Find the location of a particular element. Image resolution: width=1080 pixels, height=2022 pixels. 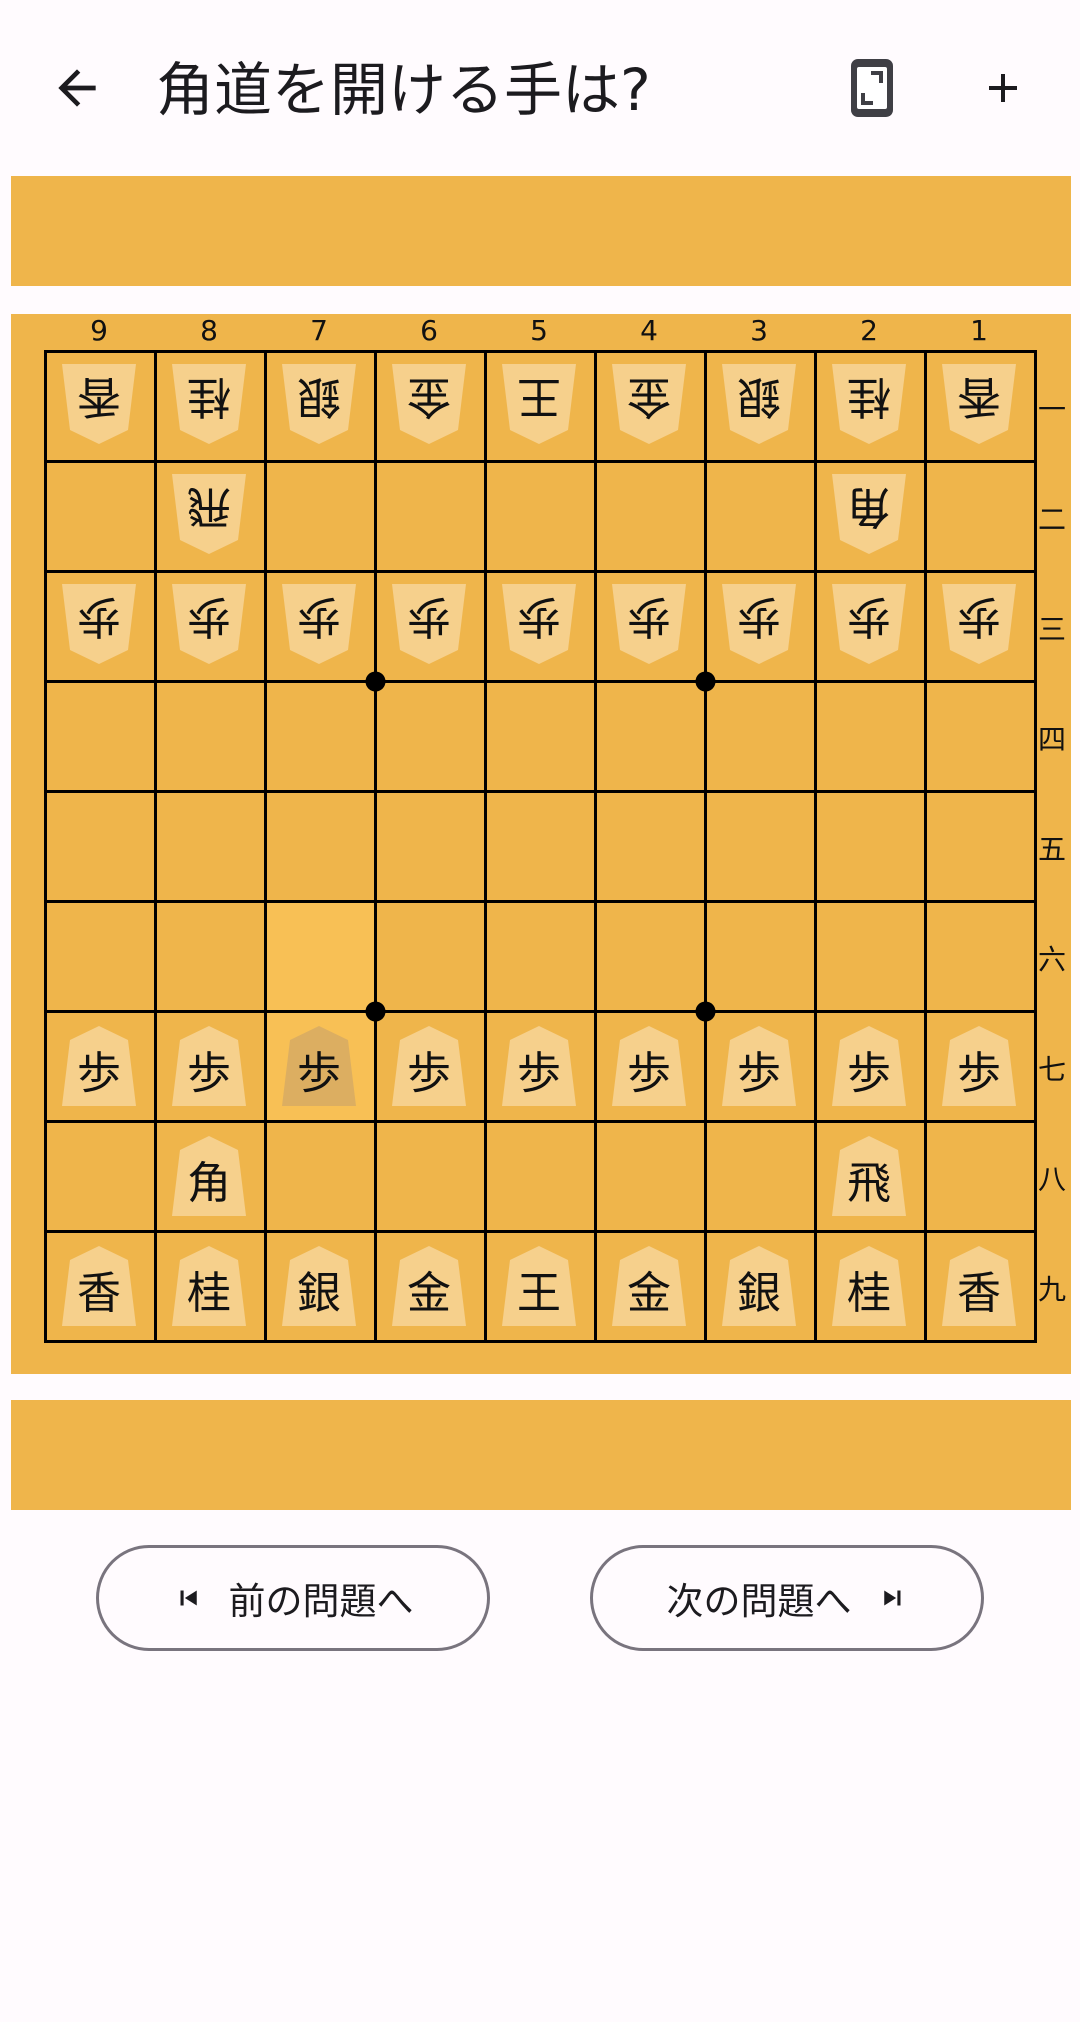

back-button is located at coordinates (77, 88).